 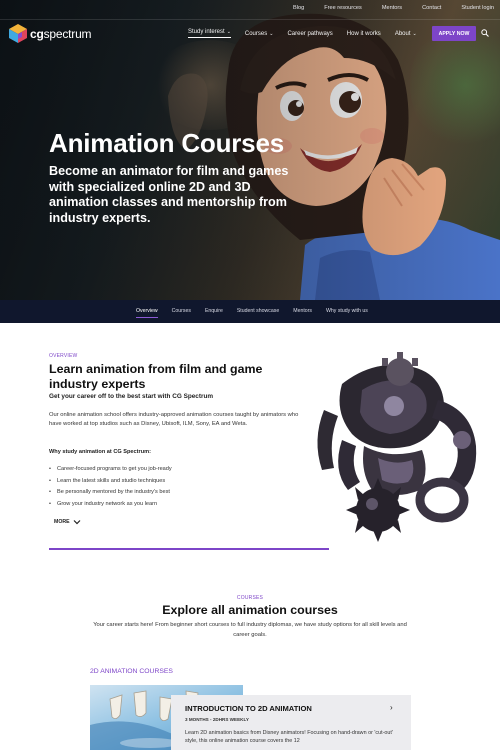 I want to click on subnav-item-student-showcase: Student showcase, so click(x=258, y=313).